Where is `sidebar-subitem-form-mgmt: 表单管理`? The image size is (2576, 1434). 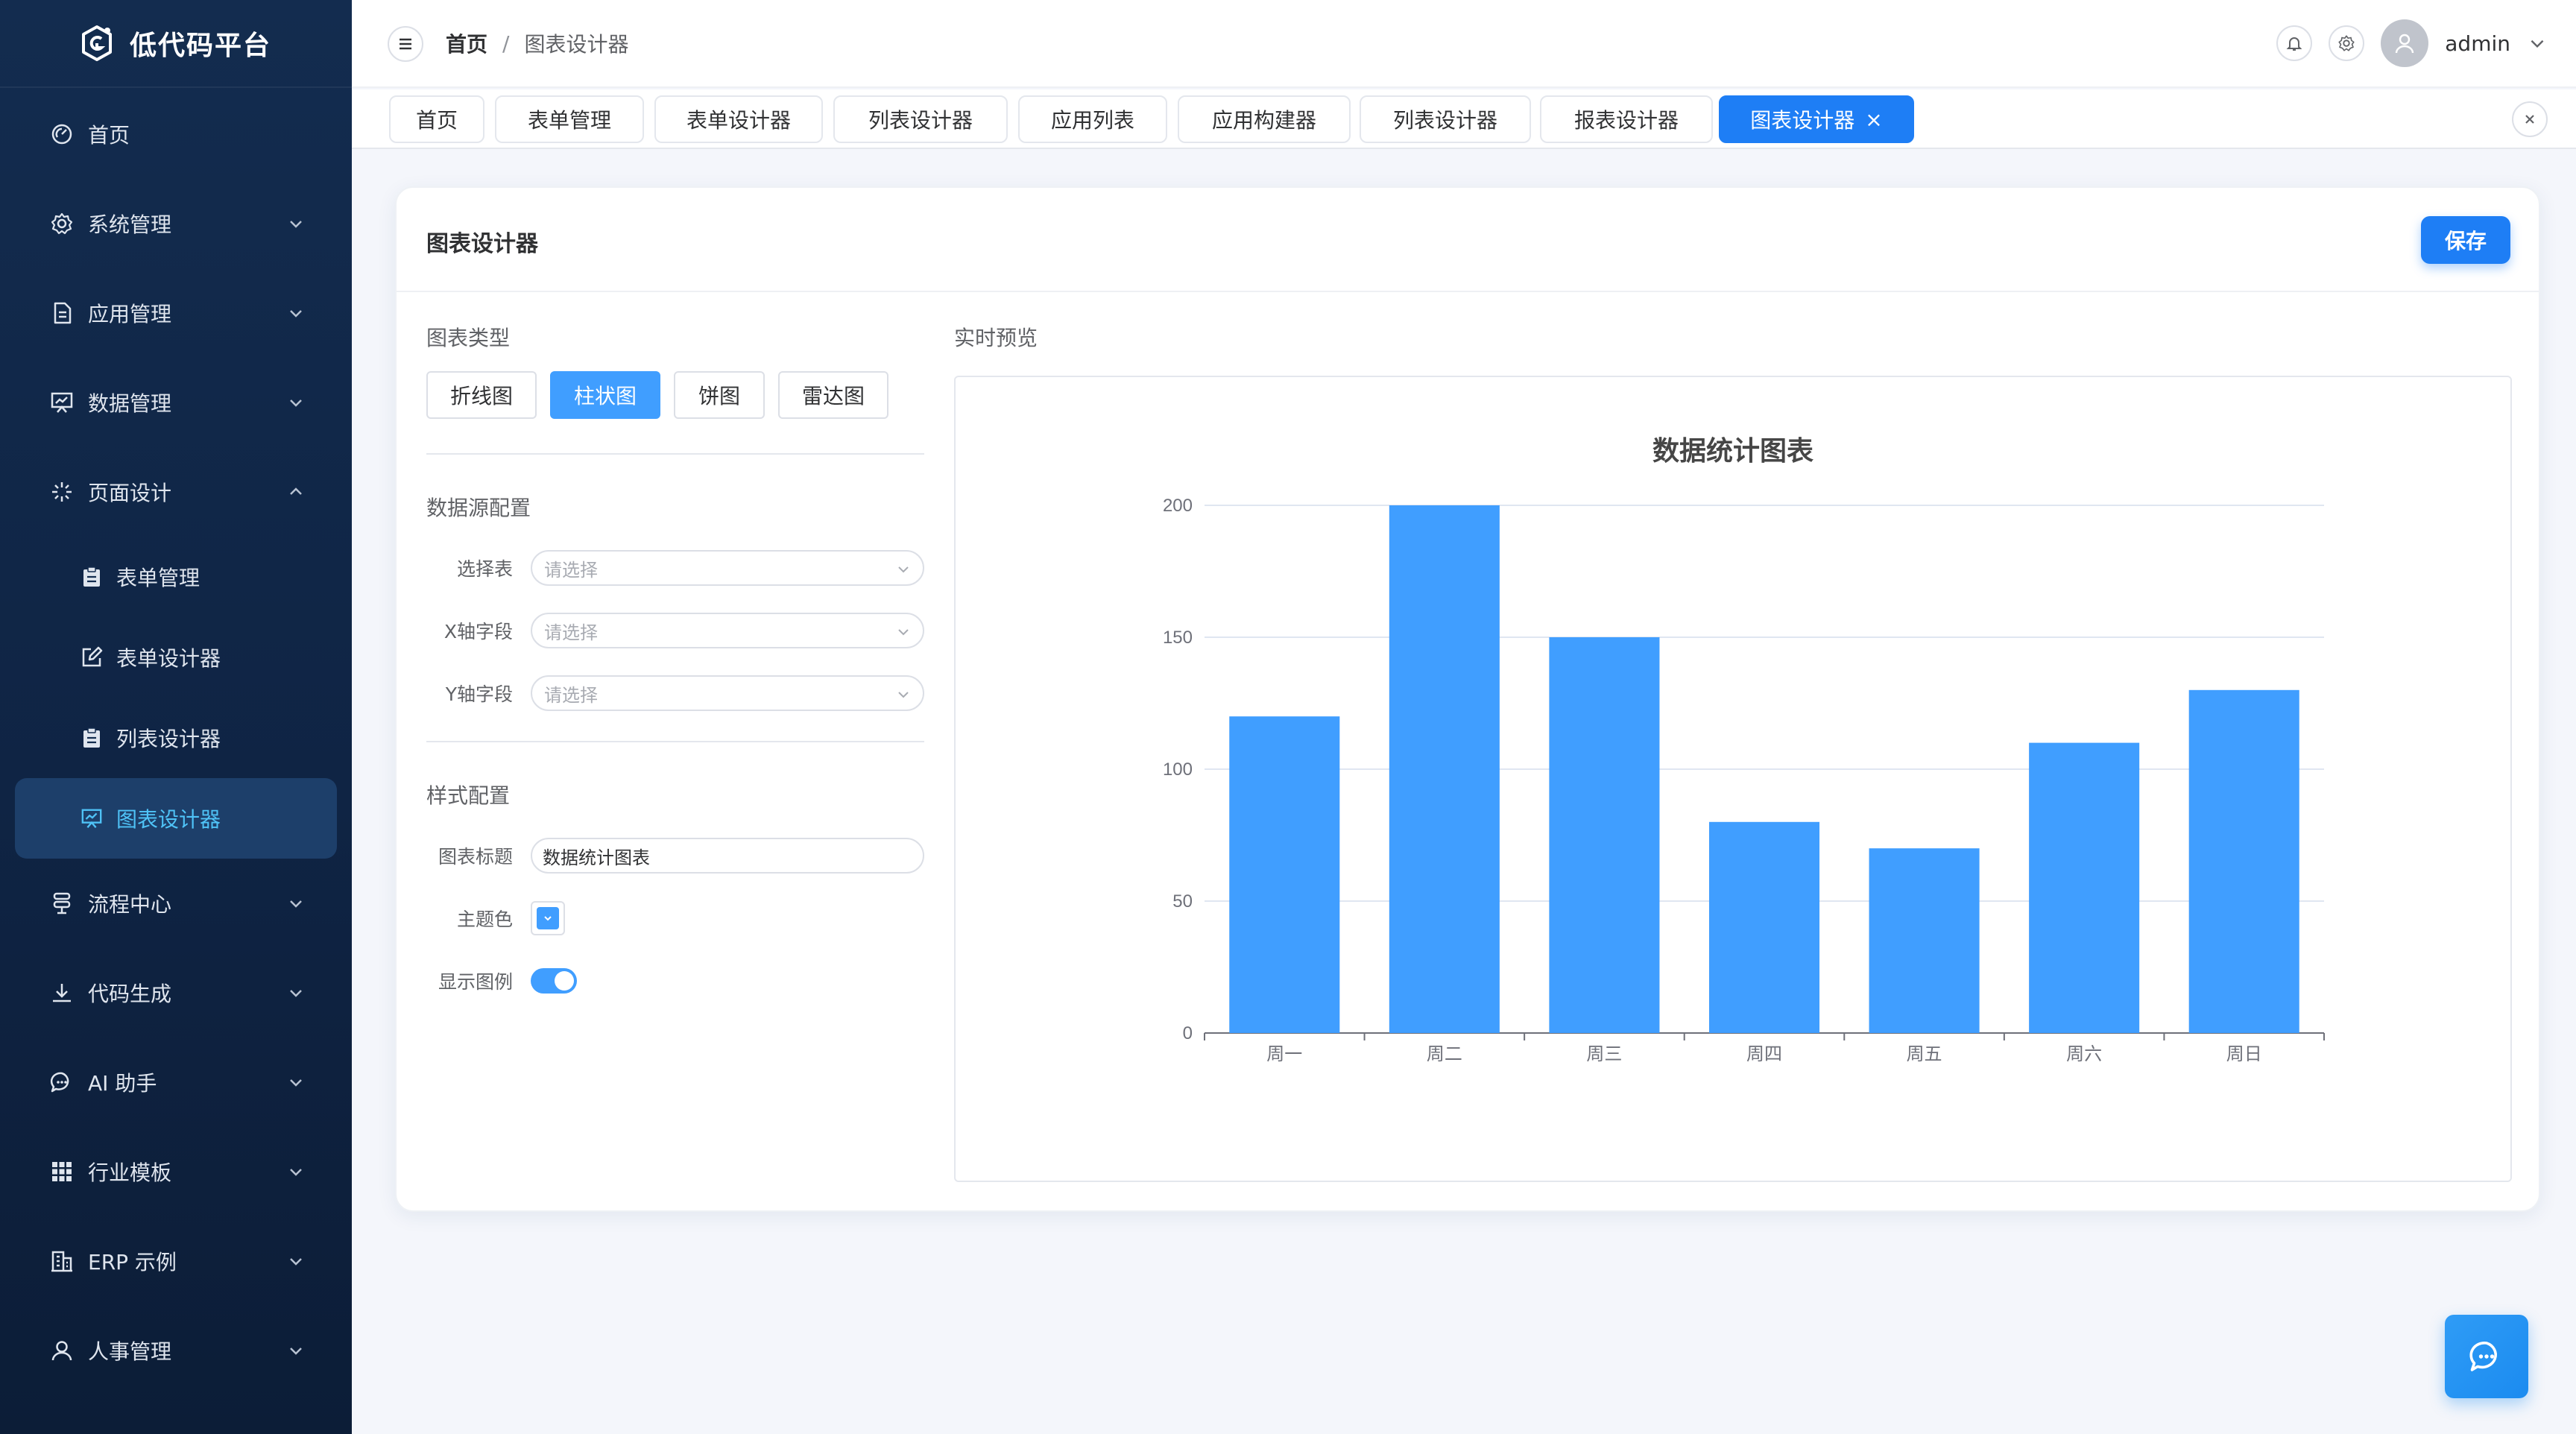
sidebar-subitem-form-mgmt: 表单管理 is located at coordinates (176, 577).